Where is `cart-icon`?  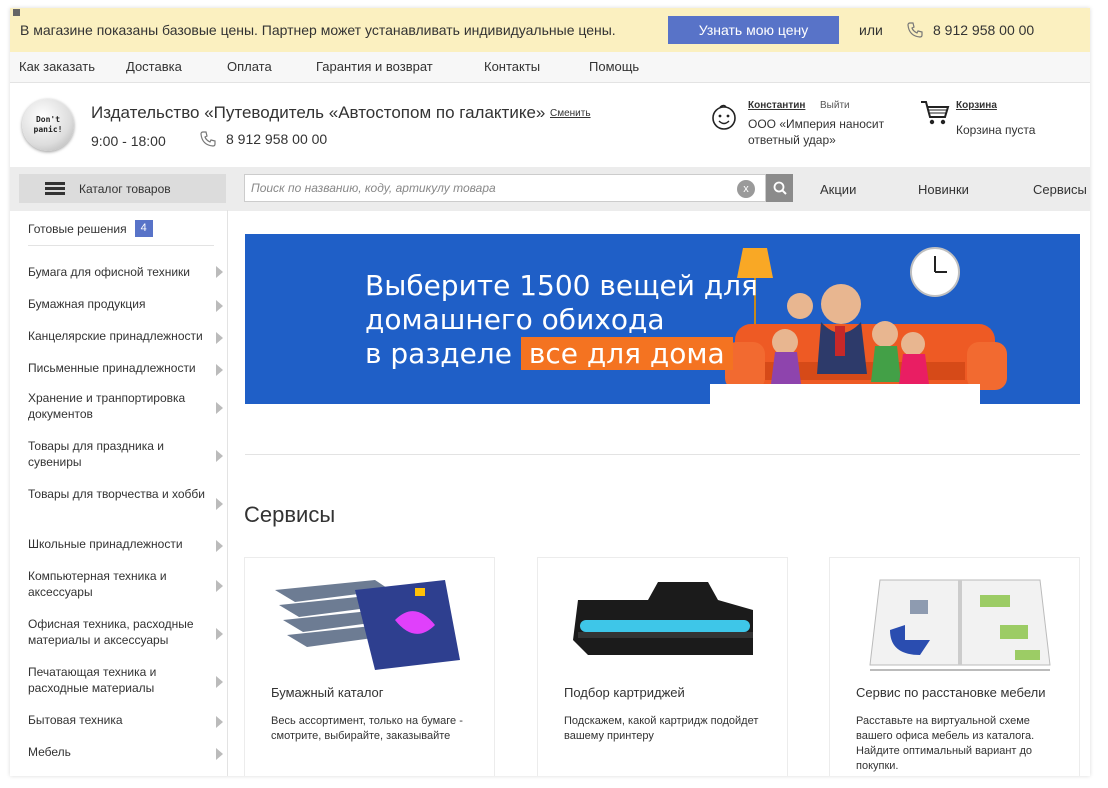
cart-icon is located at coordinates (935, 113).